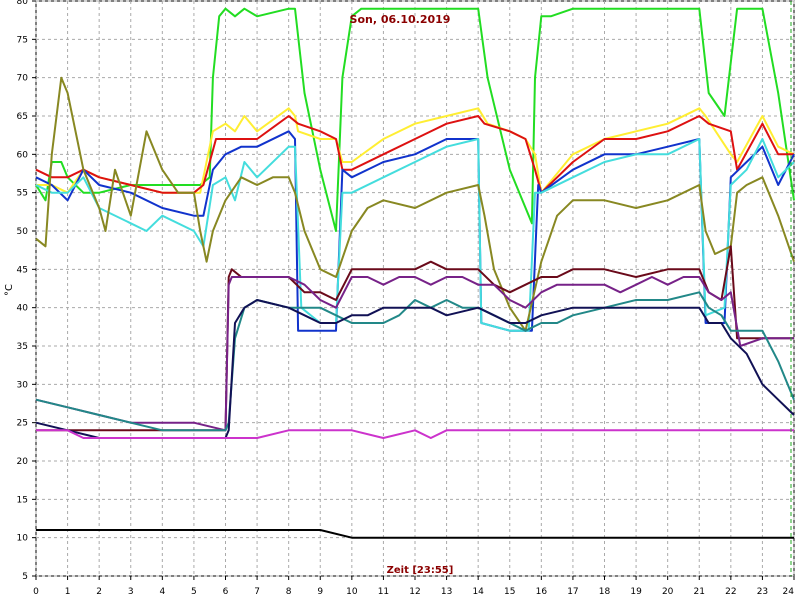 The height and width of the screenshot is (600, 800). What do you see at coordinates (414, 586) in the screenshot?
I see `x-axis: 0 1 2 3 4 5 6 7 8 9 10 11 12 13 14 15 16 17 18 19 20 21 22 23 24` at bounding box center [414, 586].